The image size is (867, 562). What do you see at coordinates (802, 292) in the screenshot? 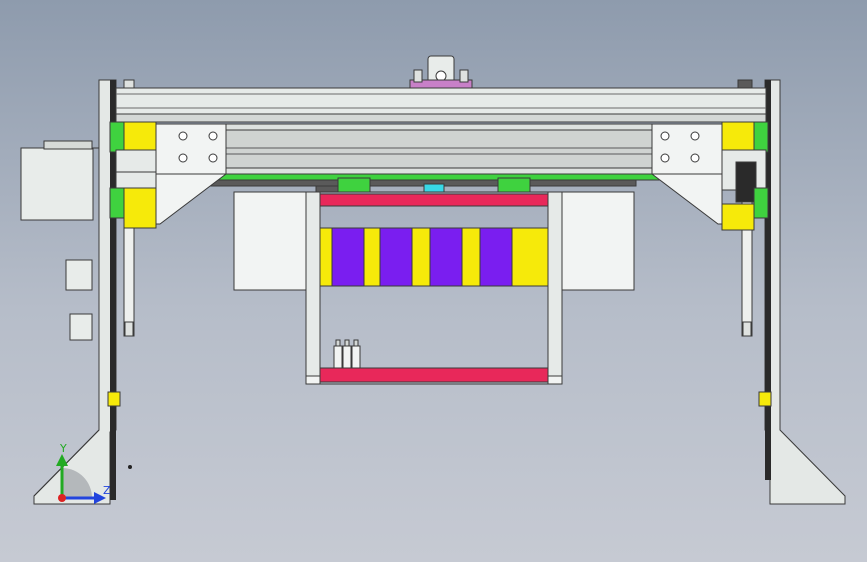
I see `right-column` at bounding box center [802, 292].